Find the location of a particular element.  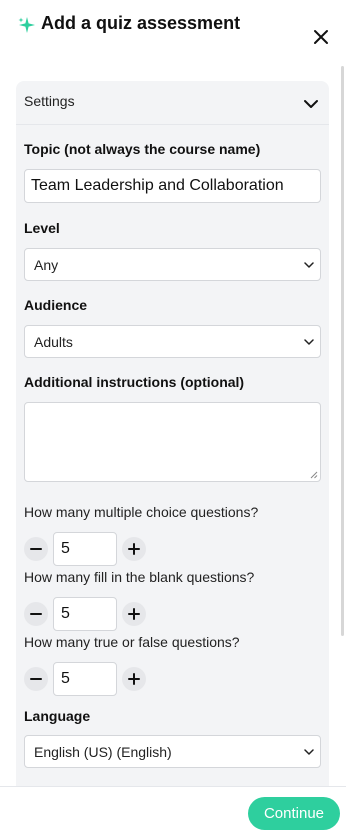

fib-question-label: How many fill in the blank questions? is located at coordinates (139, 577).